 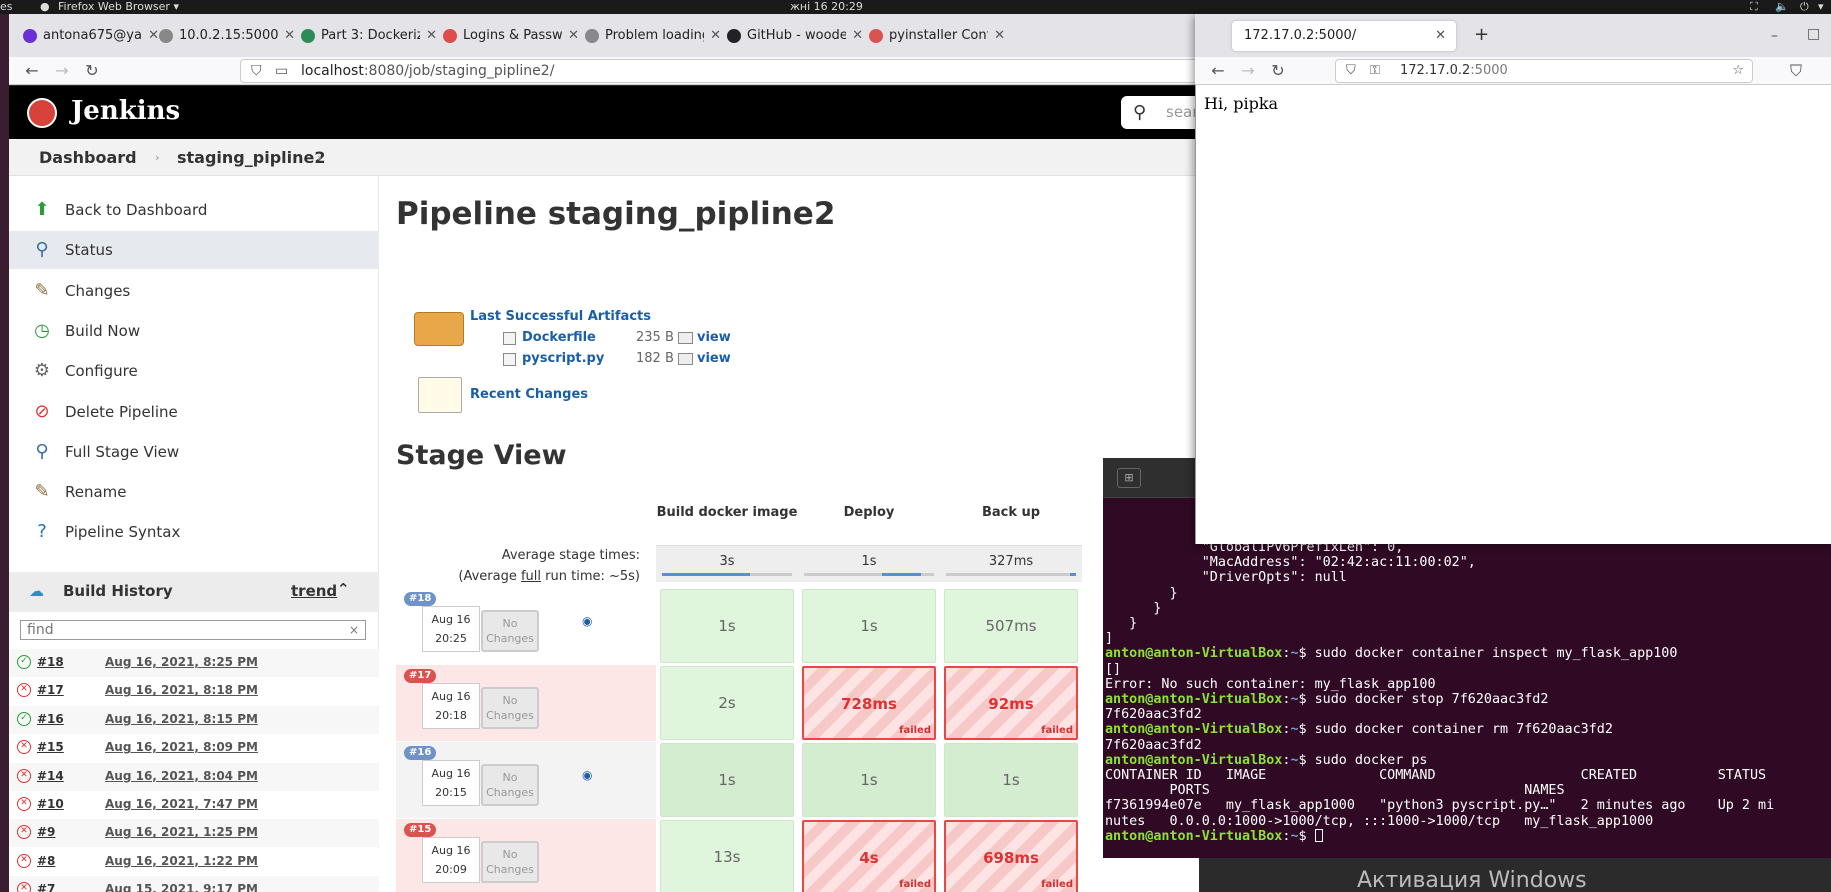 What do you see at coordinates (714, 358) in the screenshot?
I see `artifact-pyscript-view: view` at bounding box center [714, 358].